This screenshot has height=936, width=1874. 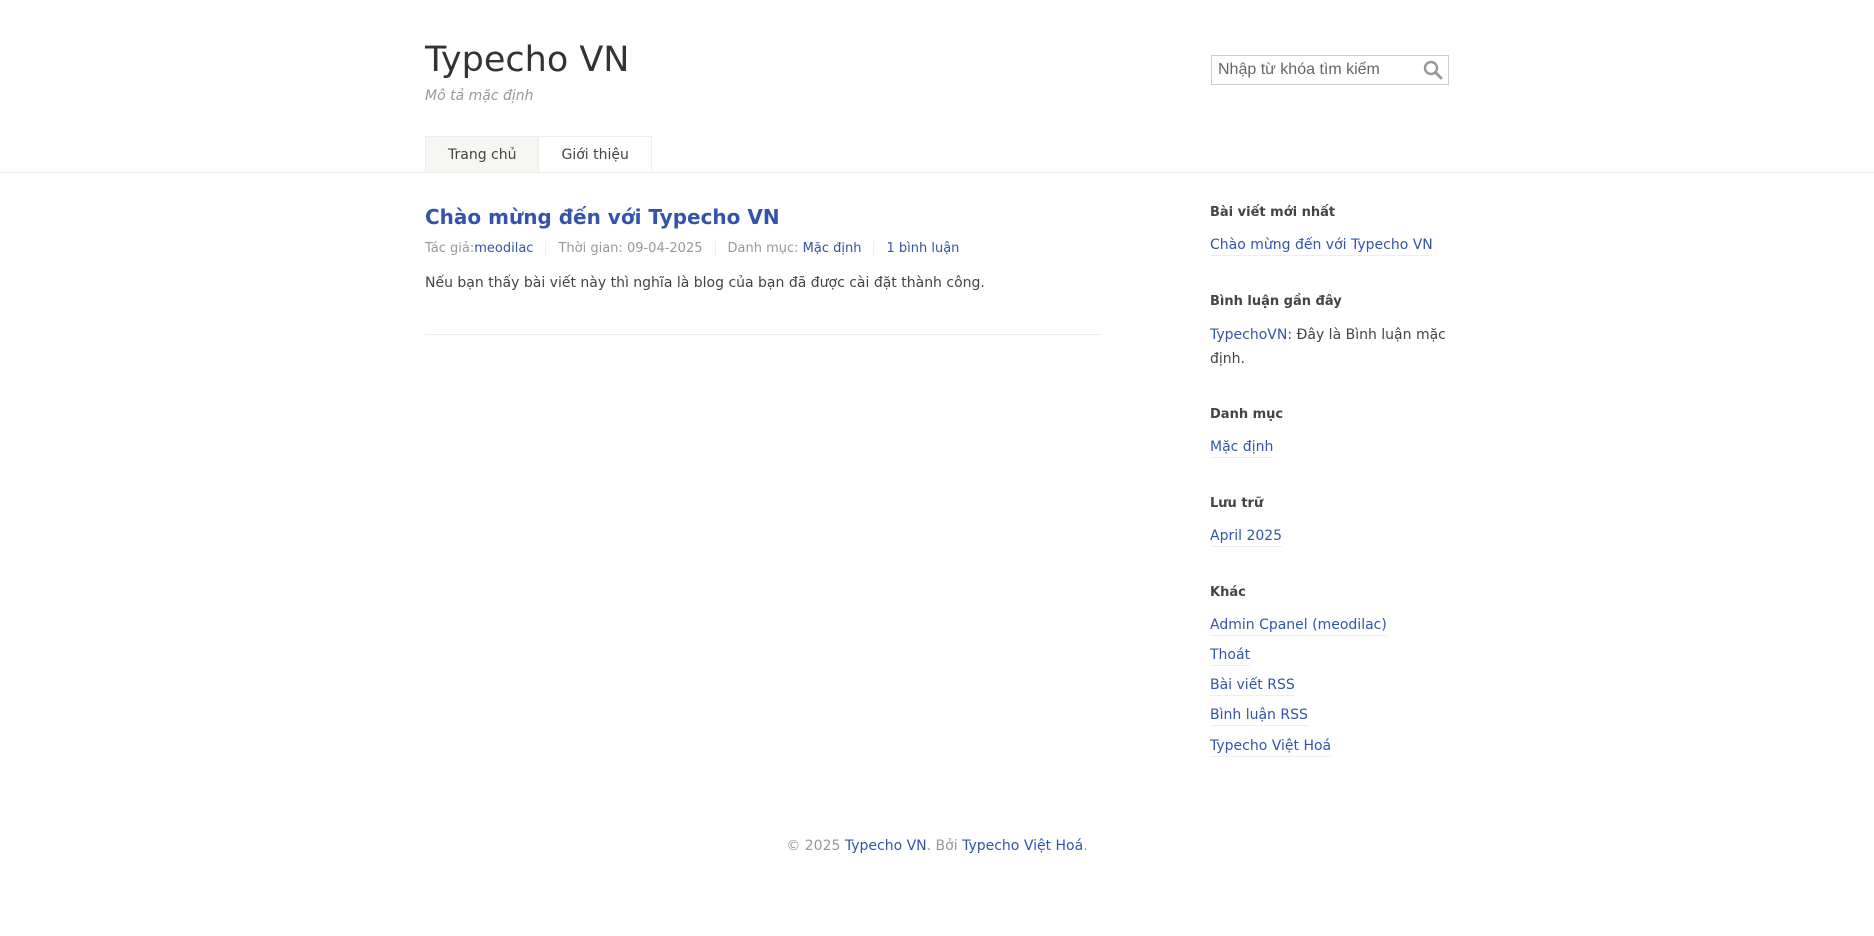 I want to click on author-label: Tác giả:, so click(x=450, y=248).